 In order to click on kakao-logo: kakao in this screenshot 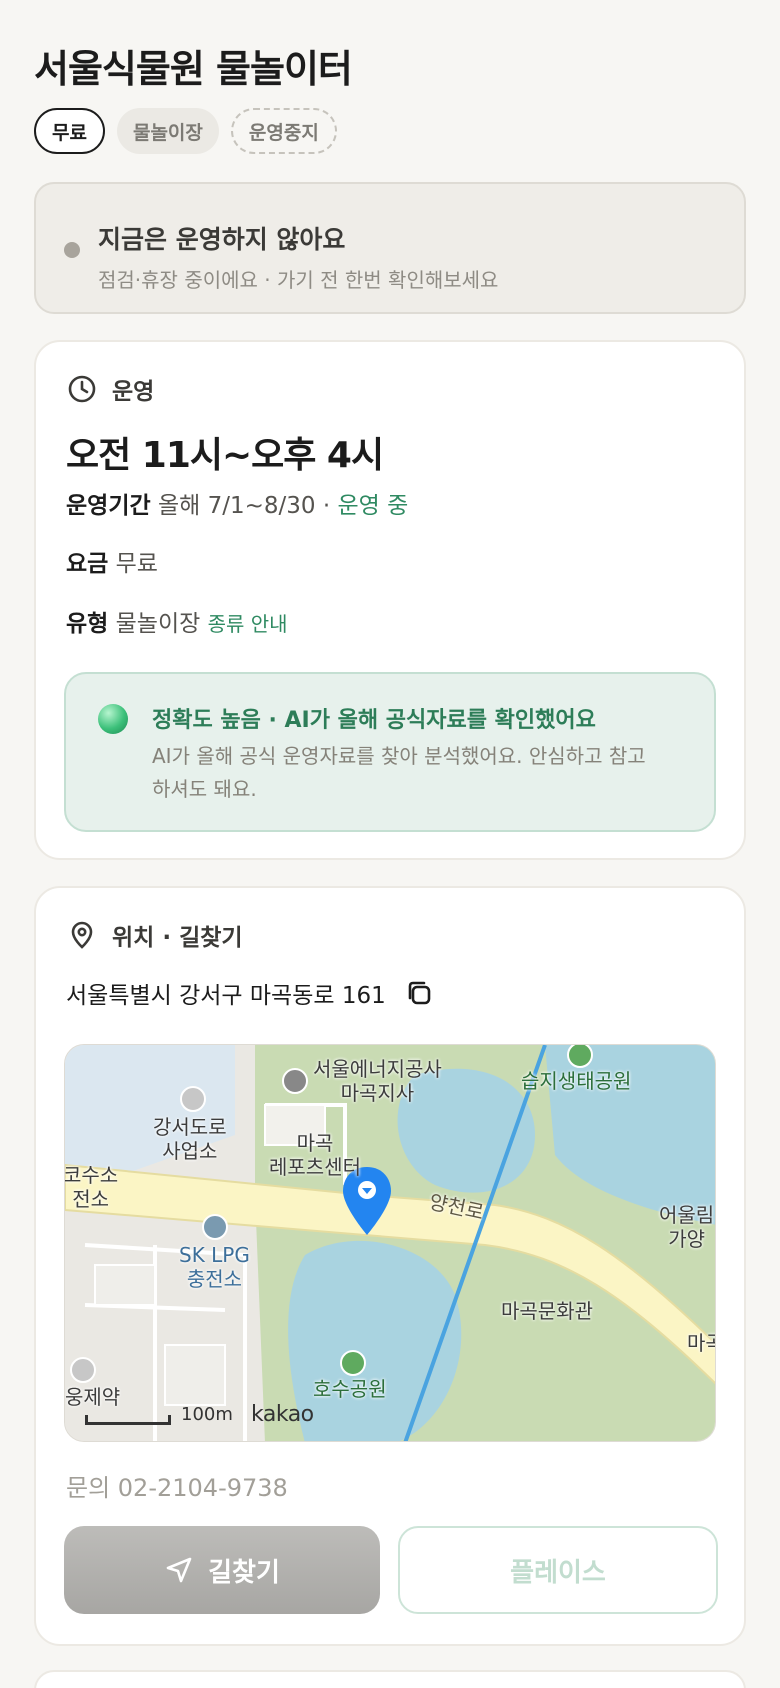, I will do `click(282, 1414)`.